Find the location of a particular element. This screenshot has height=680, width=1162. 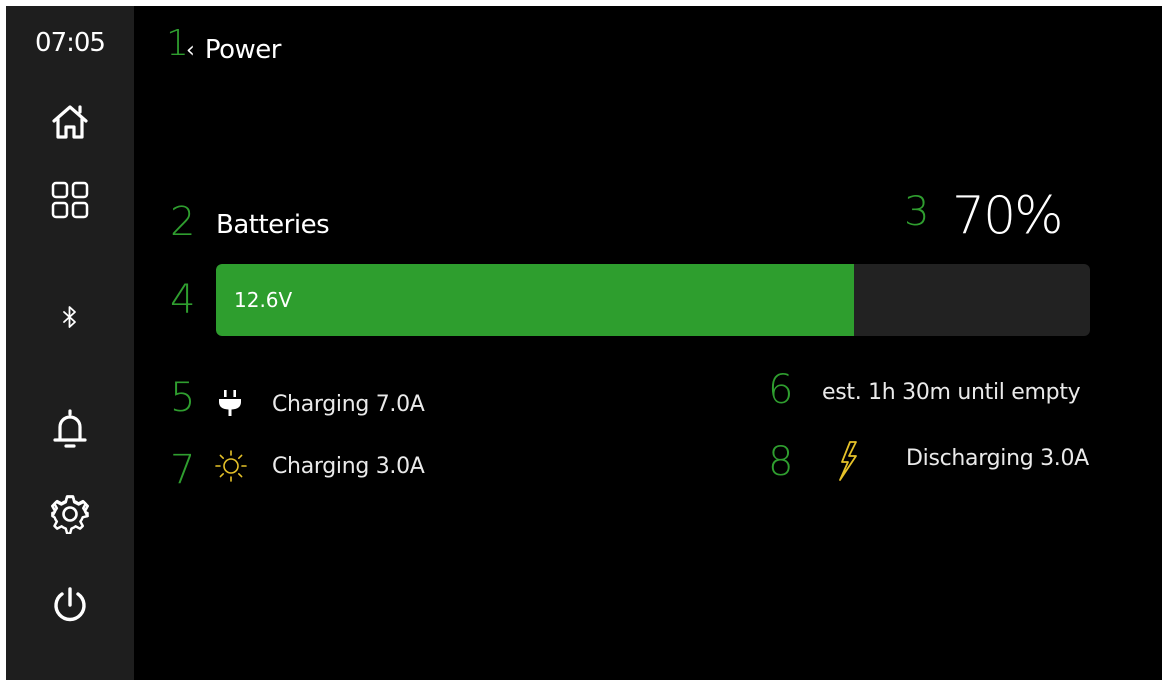

home-icon is located at coordinates (70, 122).